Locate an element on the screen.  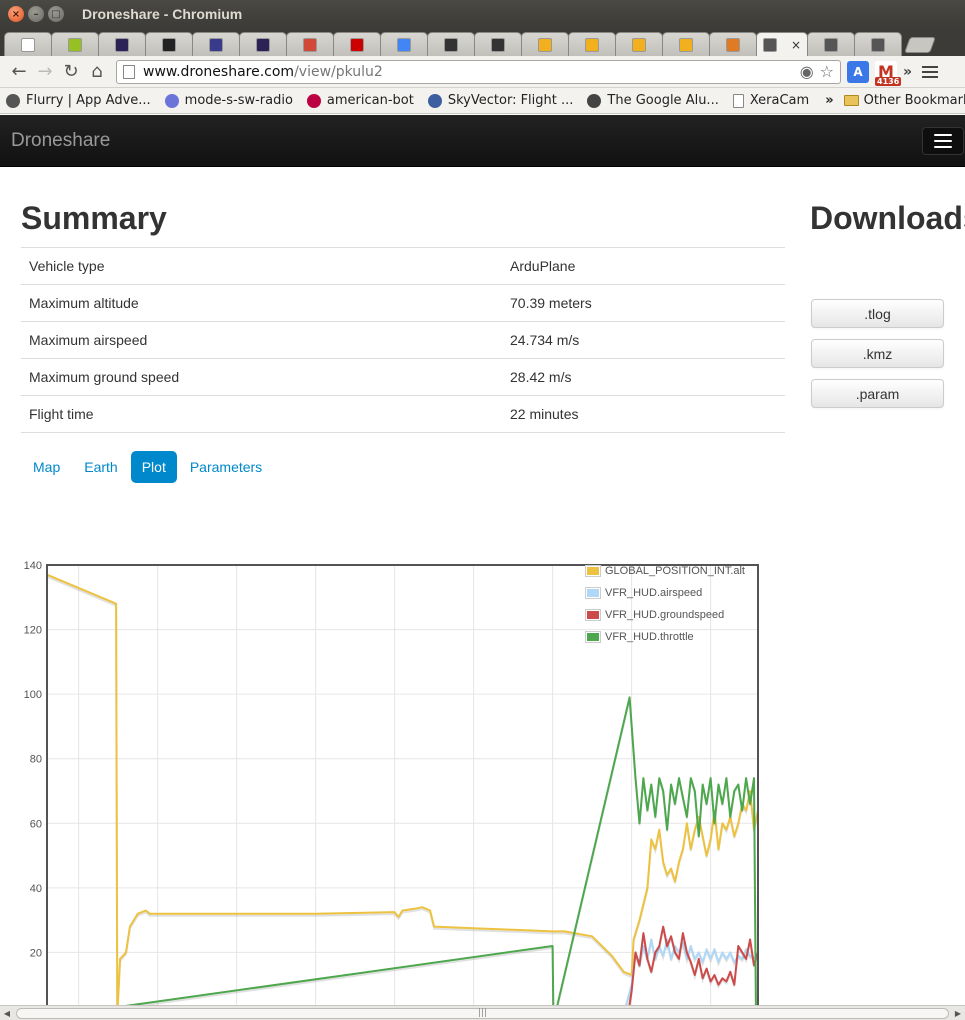
address-bar: www.droneshare.com/view/pkulu2 ◉ ☆ is located at coordinates (478, 71).